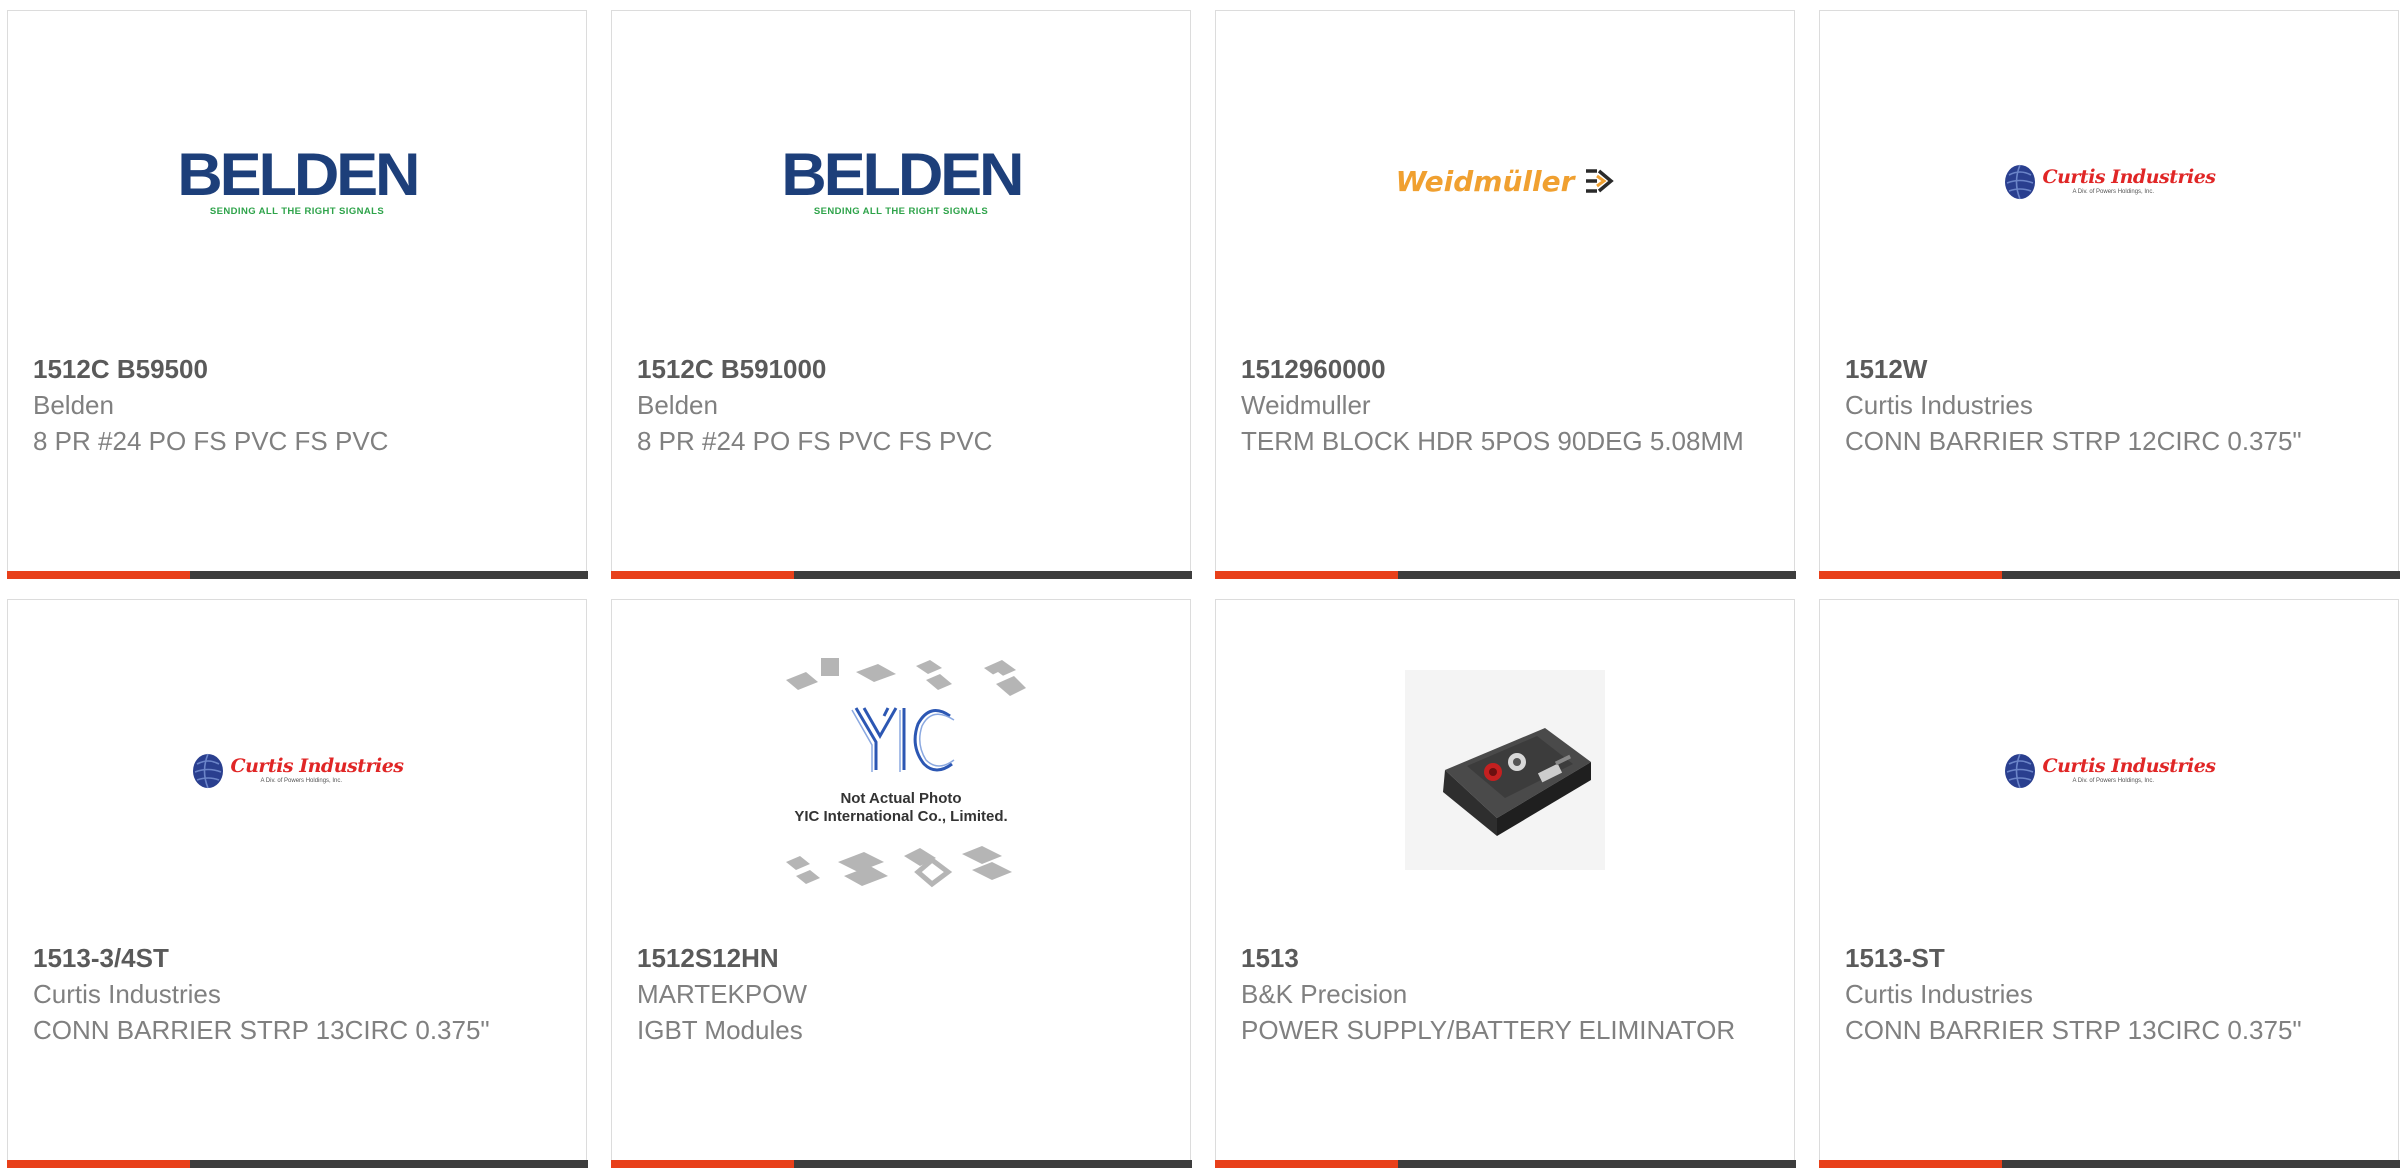 The image size is (2400, 1168). I want to click on product-image: Weidmüller, so click(1505, 181).